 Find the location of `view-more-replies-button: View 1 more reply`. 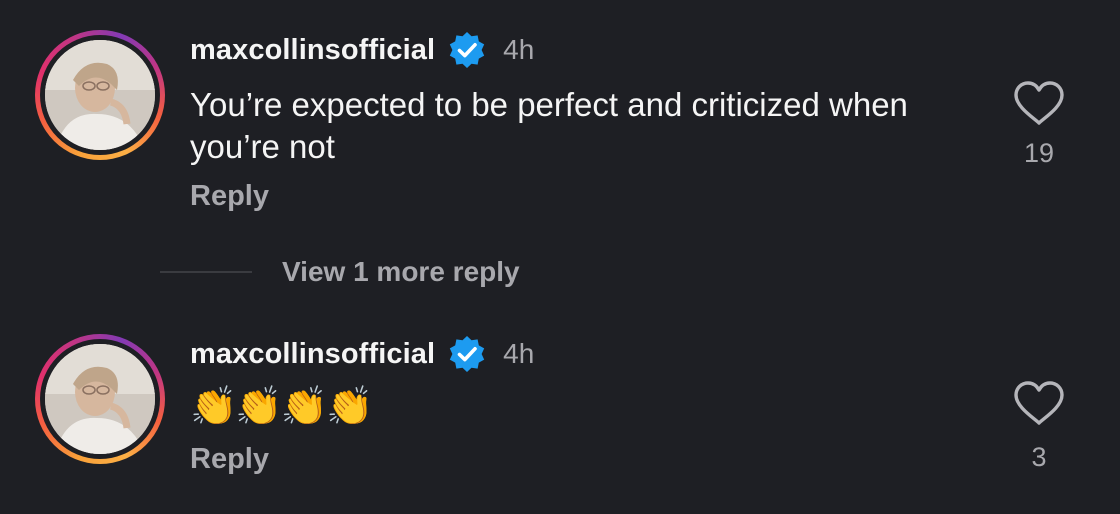

view-more-replies-button: View 1 more reply is located at coordinates (340, 272).